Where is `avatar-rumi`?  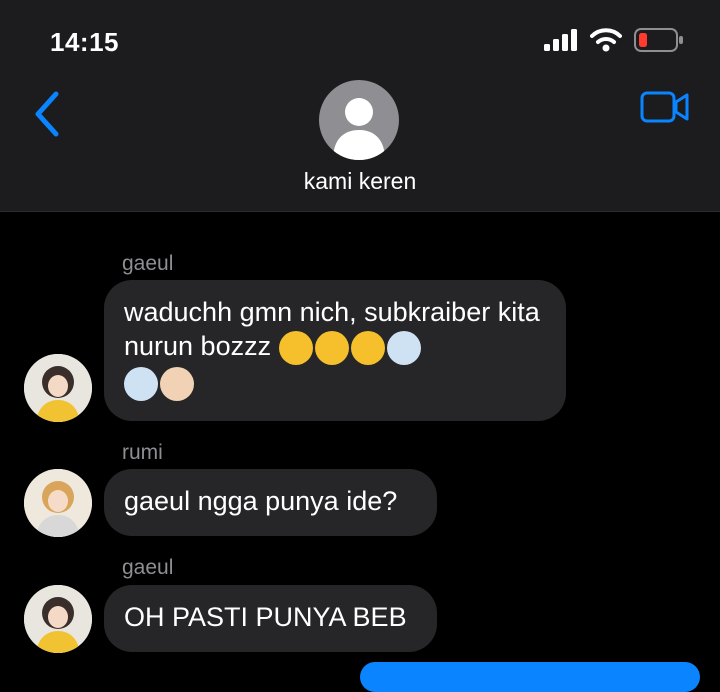
avatar-rumi is located at coordinates (58, 503).